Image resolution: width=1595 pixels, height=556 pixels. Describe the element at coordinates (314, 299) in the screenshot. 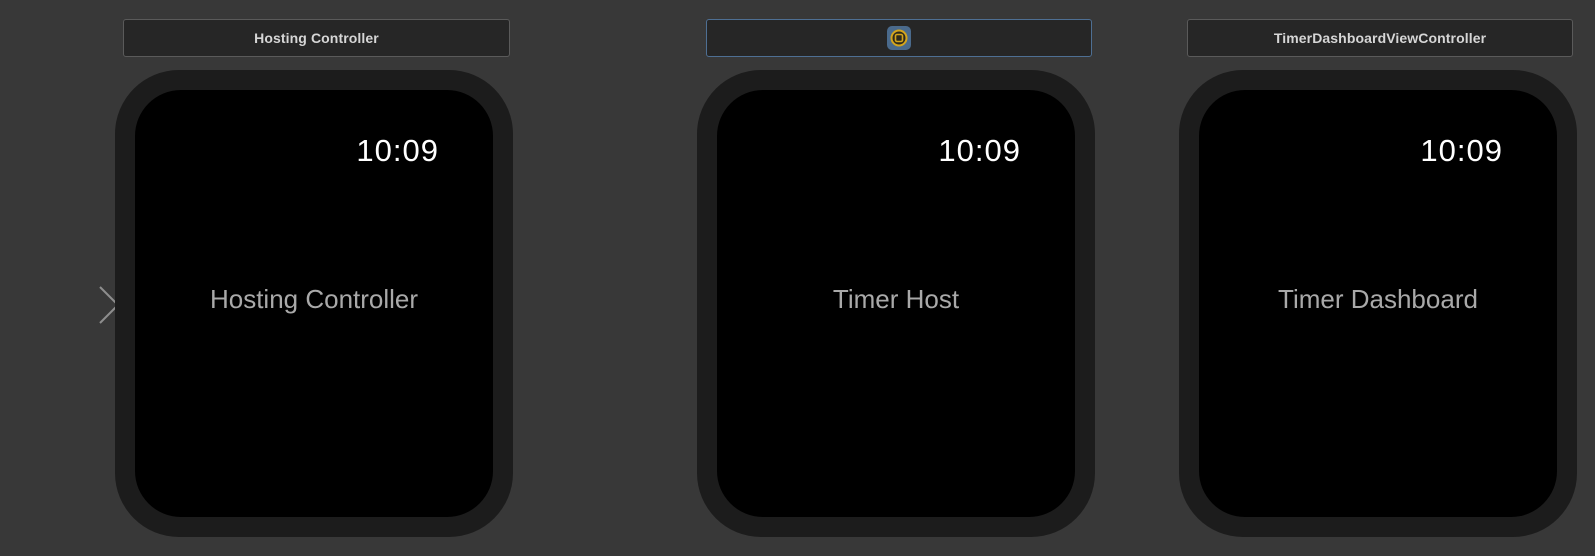

I see `scene-title: Hosting Controller` at that location.